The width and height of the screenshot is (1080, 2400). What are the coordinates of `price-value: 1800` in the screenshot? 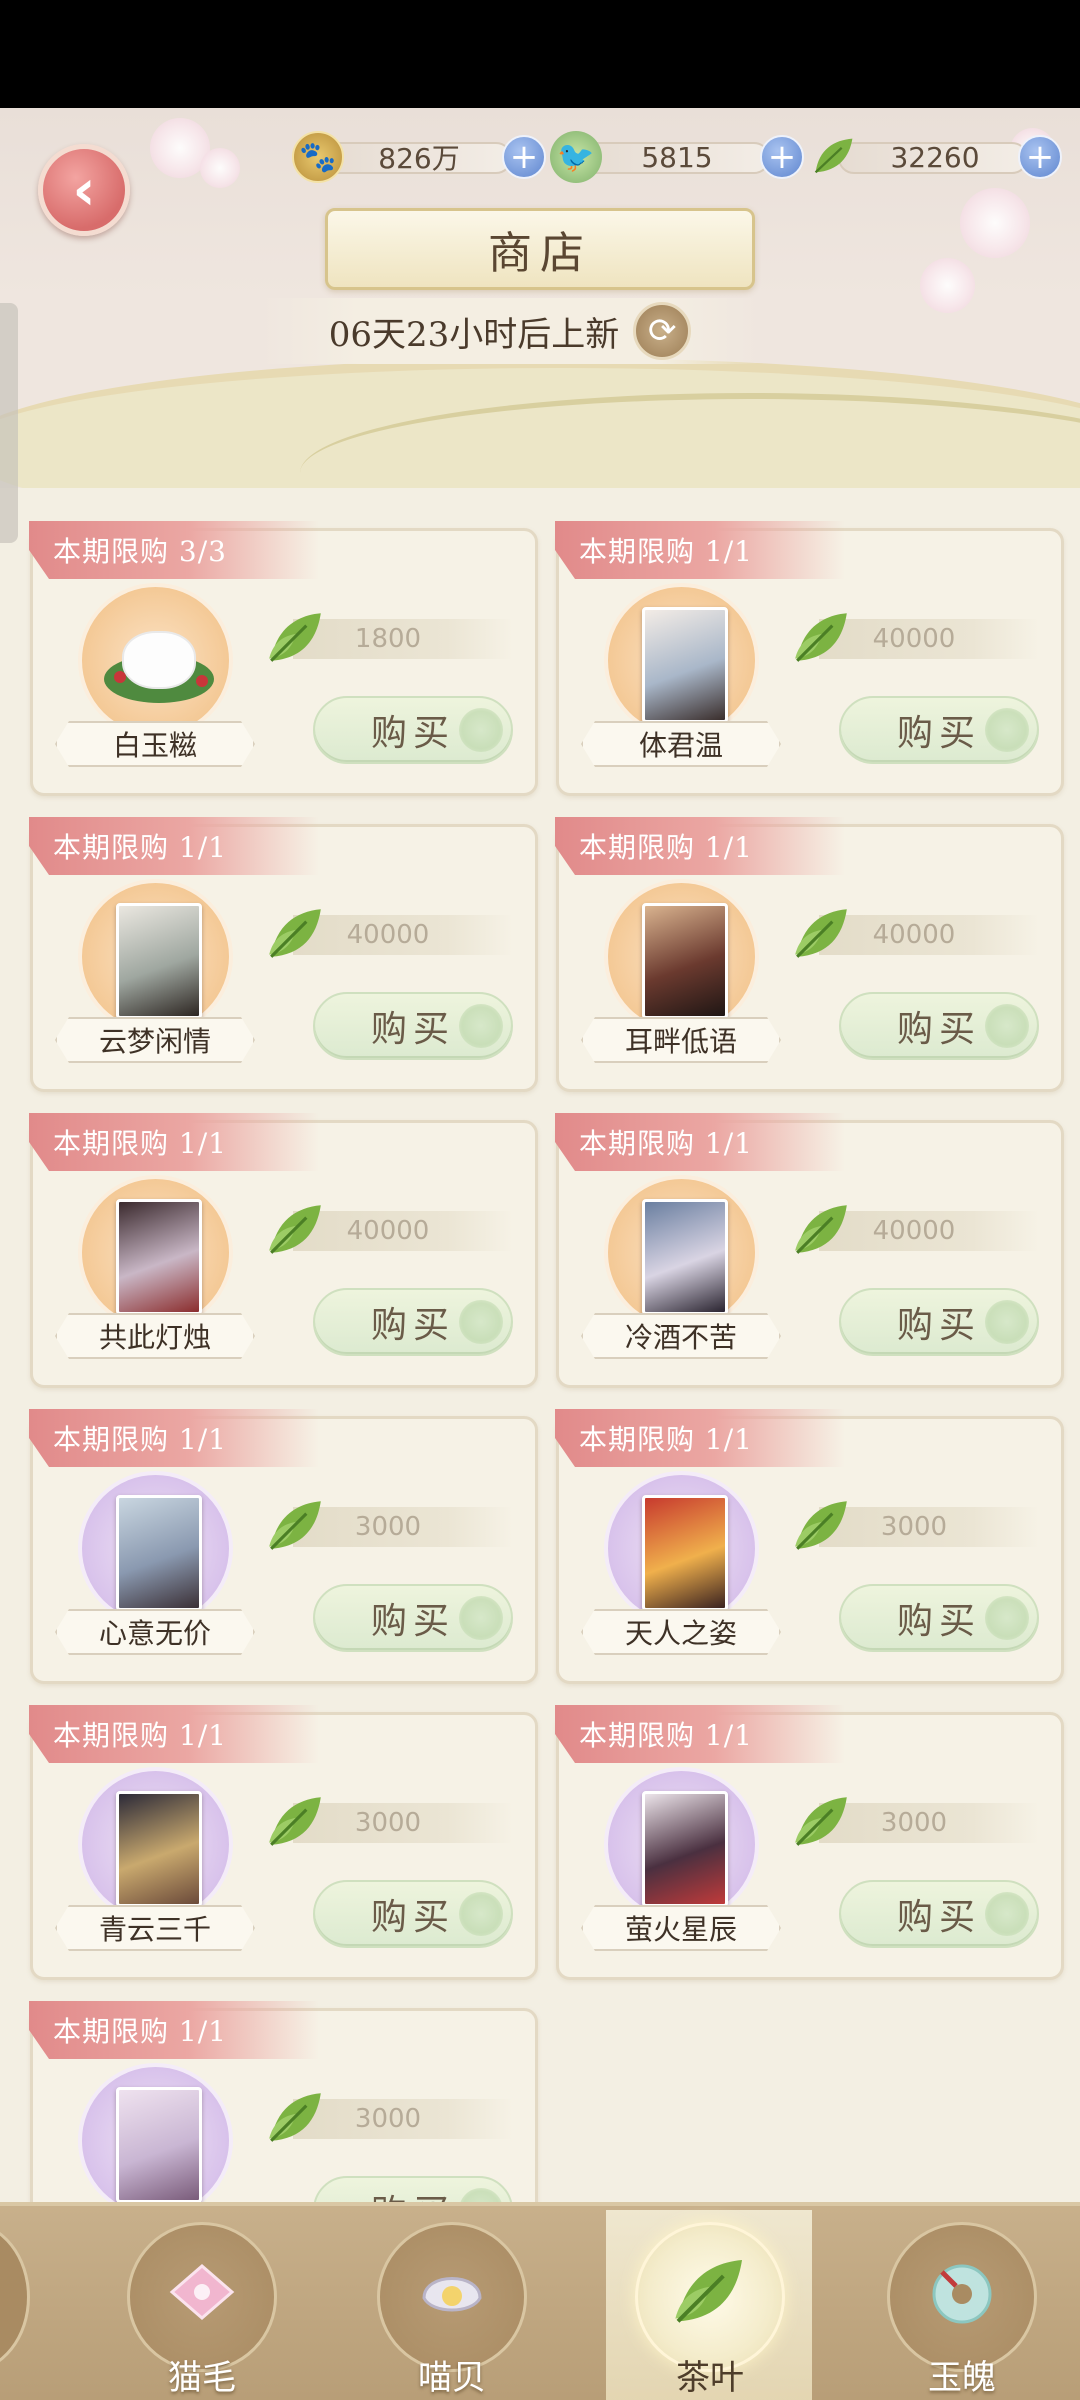 It's located at (388, 639).